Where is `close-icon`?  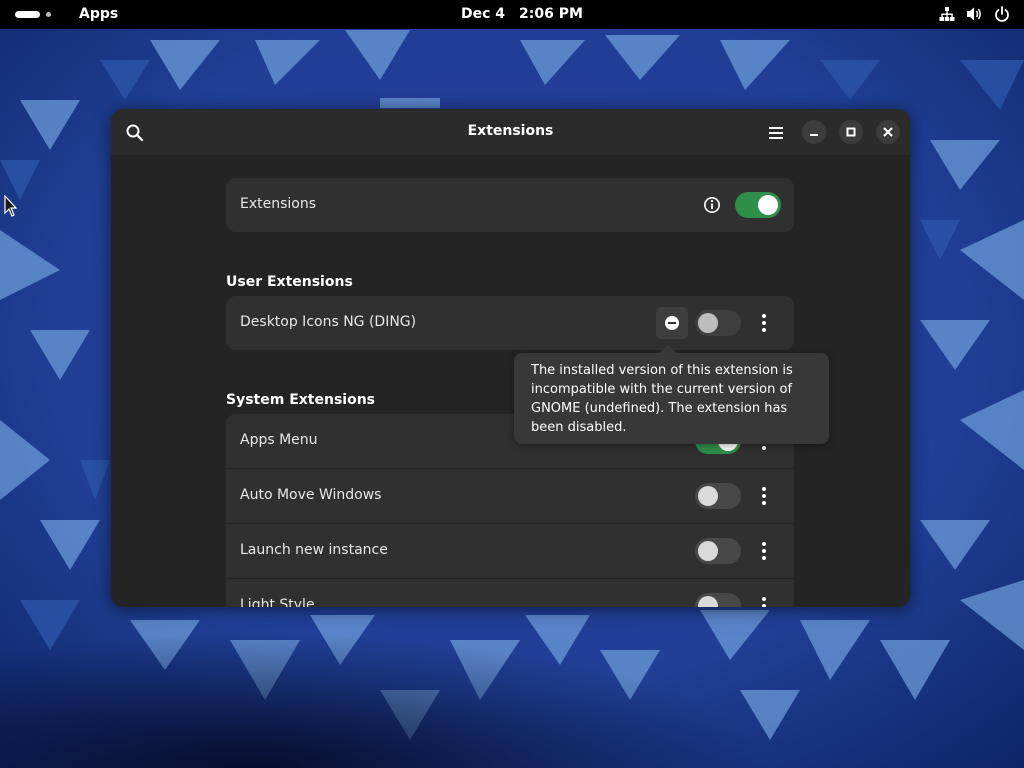 close-icon is located at coordinates (888, 132).